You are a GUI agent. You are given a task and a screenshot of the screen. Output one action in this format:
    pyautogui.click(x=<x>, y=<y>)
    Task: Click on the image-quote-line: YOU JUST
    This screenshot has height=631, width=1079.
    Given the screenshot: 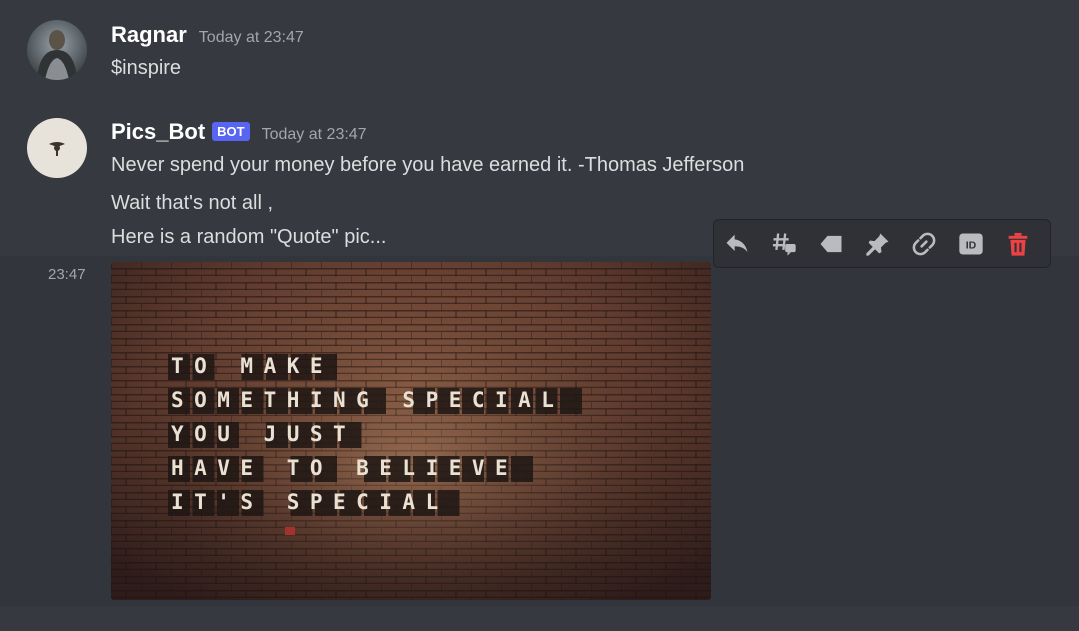 What is the action you would take?
    pyautogui.click(x=263, y=434)
    